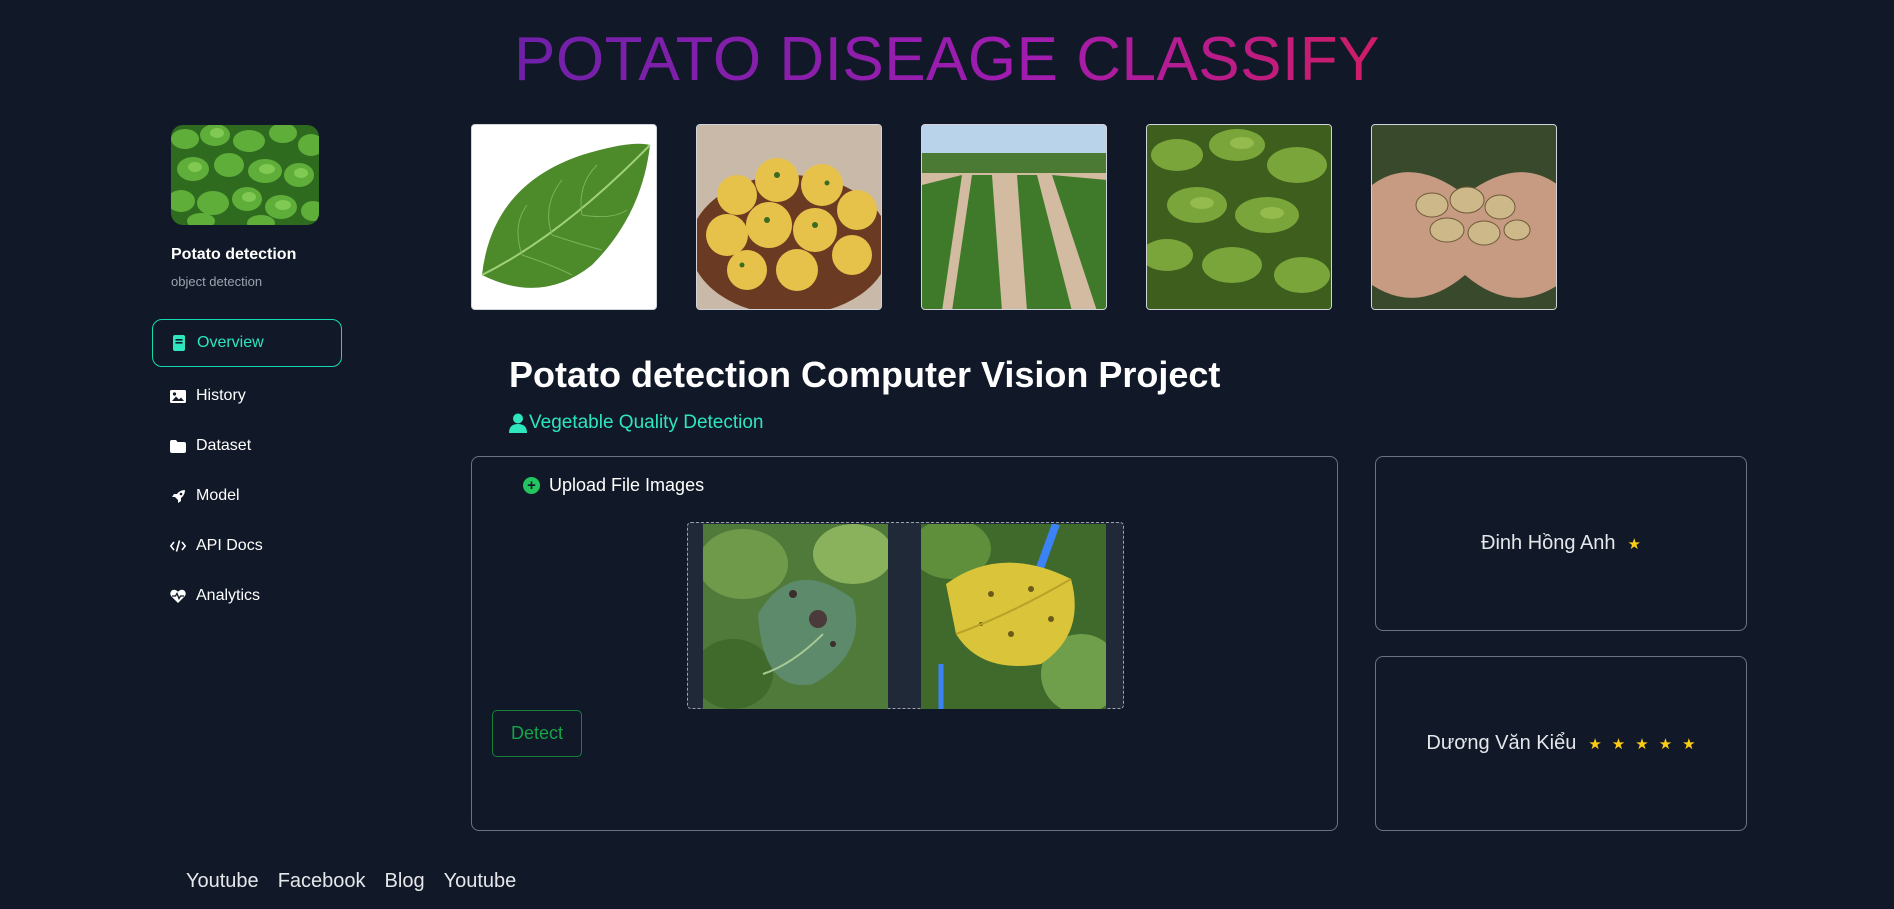 The width and height of the screenshot is (1894, 909). I want to click on sidebar-item-api-docs: API Docs, so click(247, 546).